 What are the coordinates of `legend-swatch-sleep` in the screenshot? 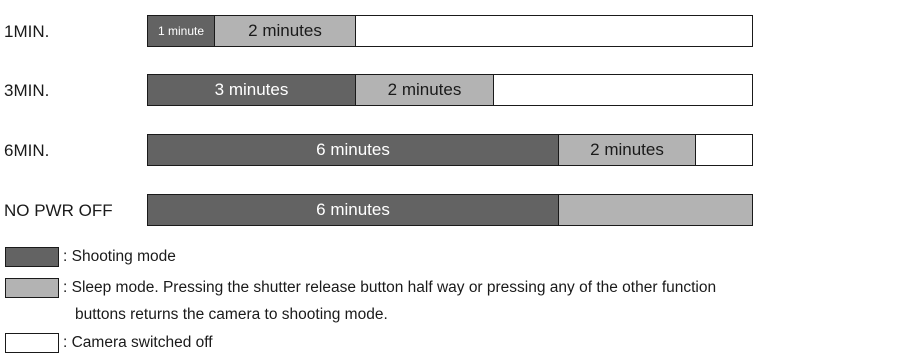 It's located at (32, 288).